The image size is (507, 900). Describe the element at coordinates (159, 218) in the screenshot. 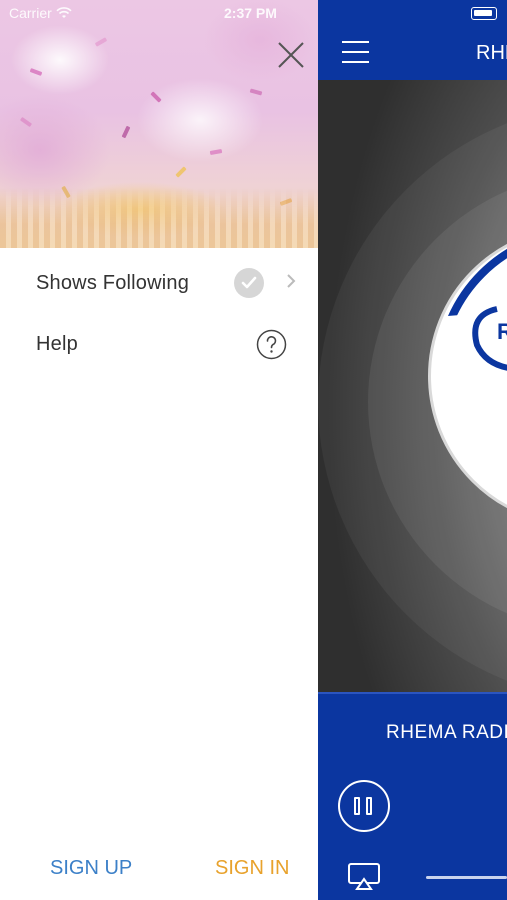

I see `crowd-decoration` at that location.